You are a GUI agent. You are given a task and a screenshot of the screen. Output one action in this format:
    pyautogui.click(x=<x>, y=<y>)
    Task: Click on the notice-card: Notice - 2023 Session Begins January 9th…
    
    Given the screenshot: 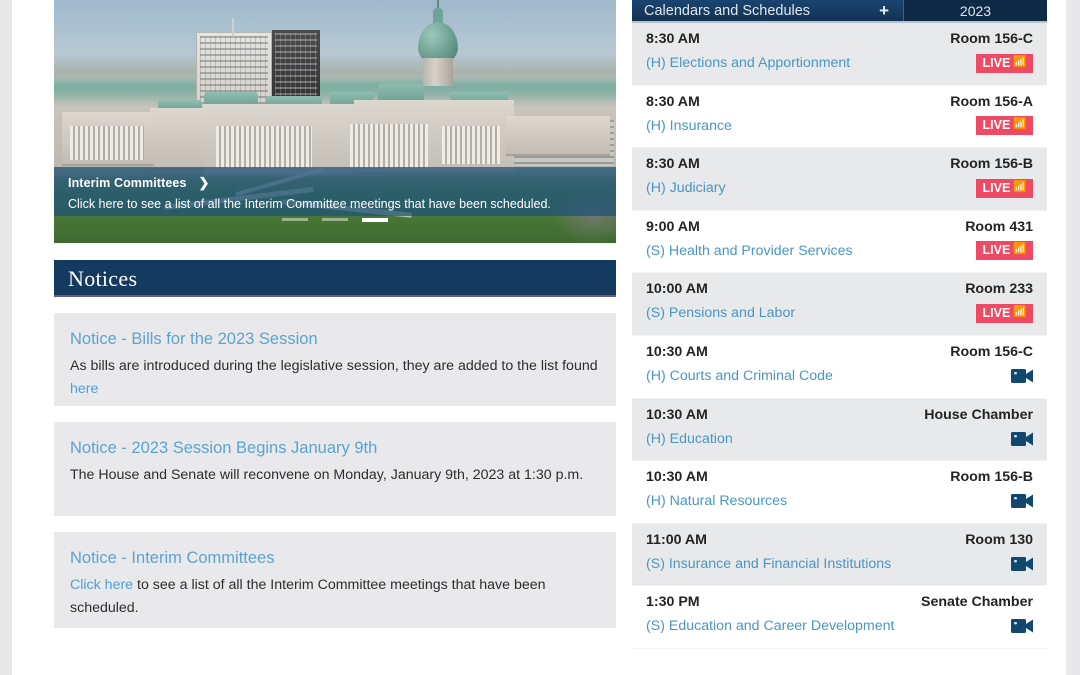 What is the action you would take?
    pyautogui.click(x=335, y=469)
    